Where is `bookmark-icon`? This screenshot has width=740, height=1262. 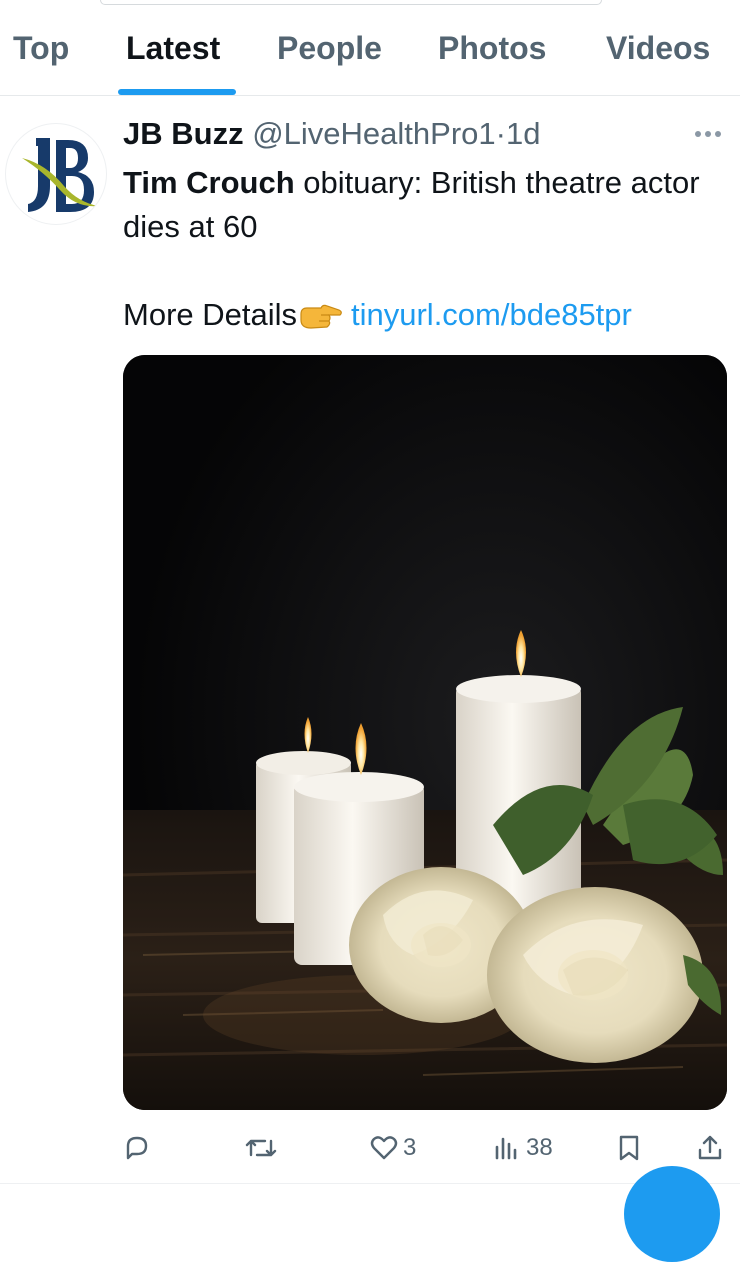
bookmark-icon is located at coordinates (629, 1148).